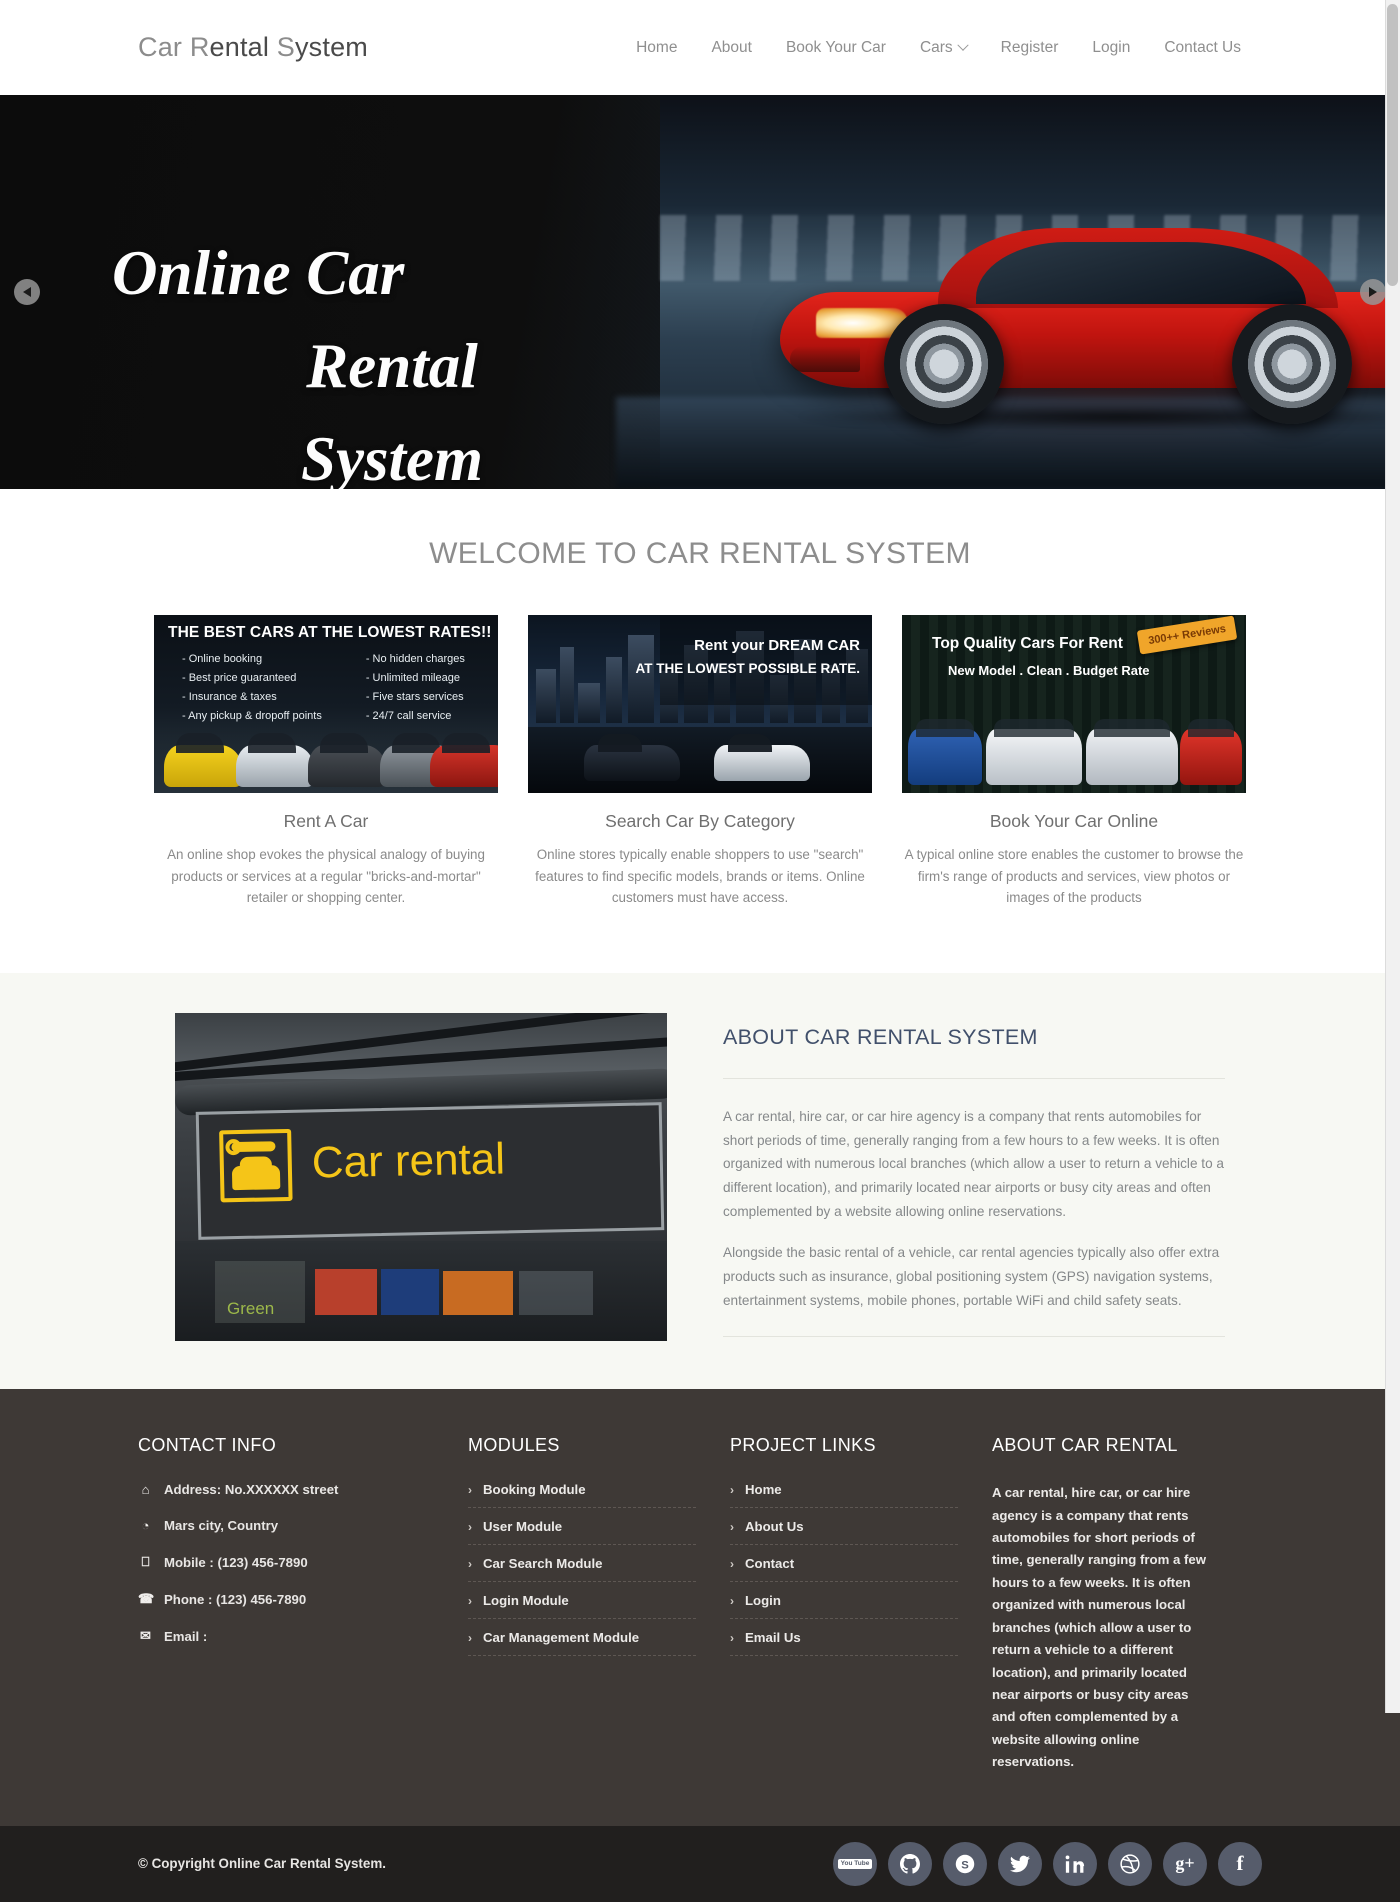 Image resolution: width=1400 pixels, height=1902 pixels. I want to click on card1-banner-title: THE BEST CARS AT THE LOWEST RATES!!, so click(330, 632).